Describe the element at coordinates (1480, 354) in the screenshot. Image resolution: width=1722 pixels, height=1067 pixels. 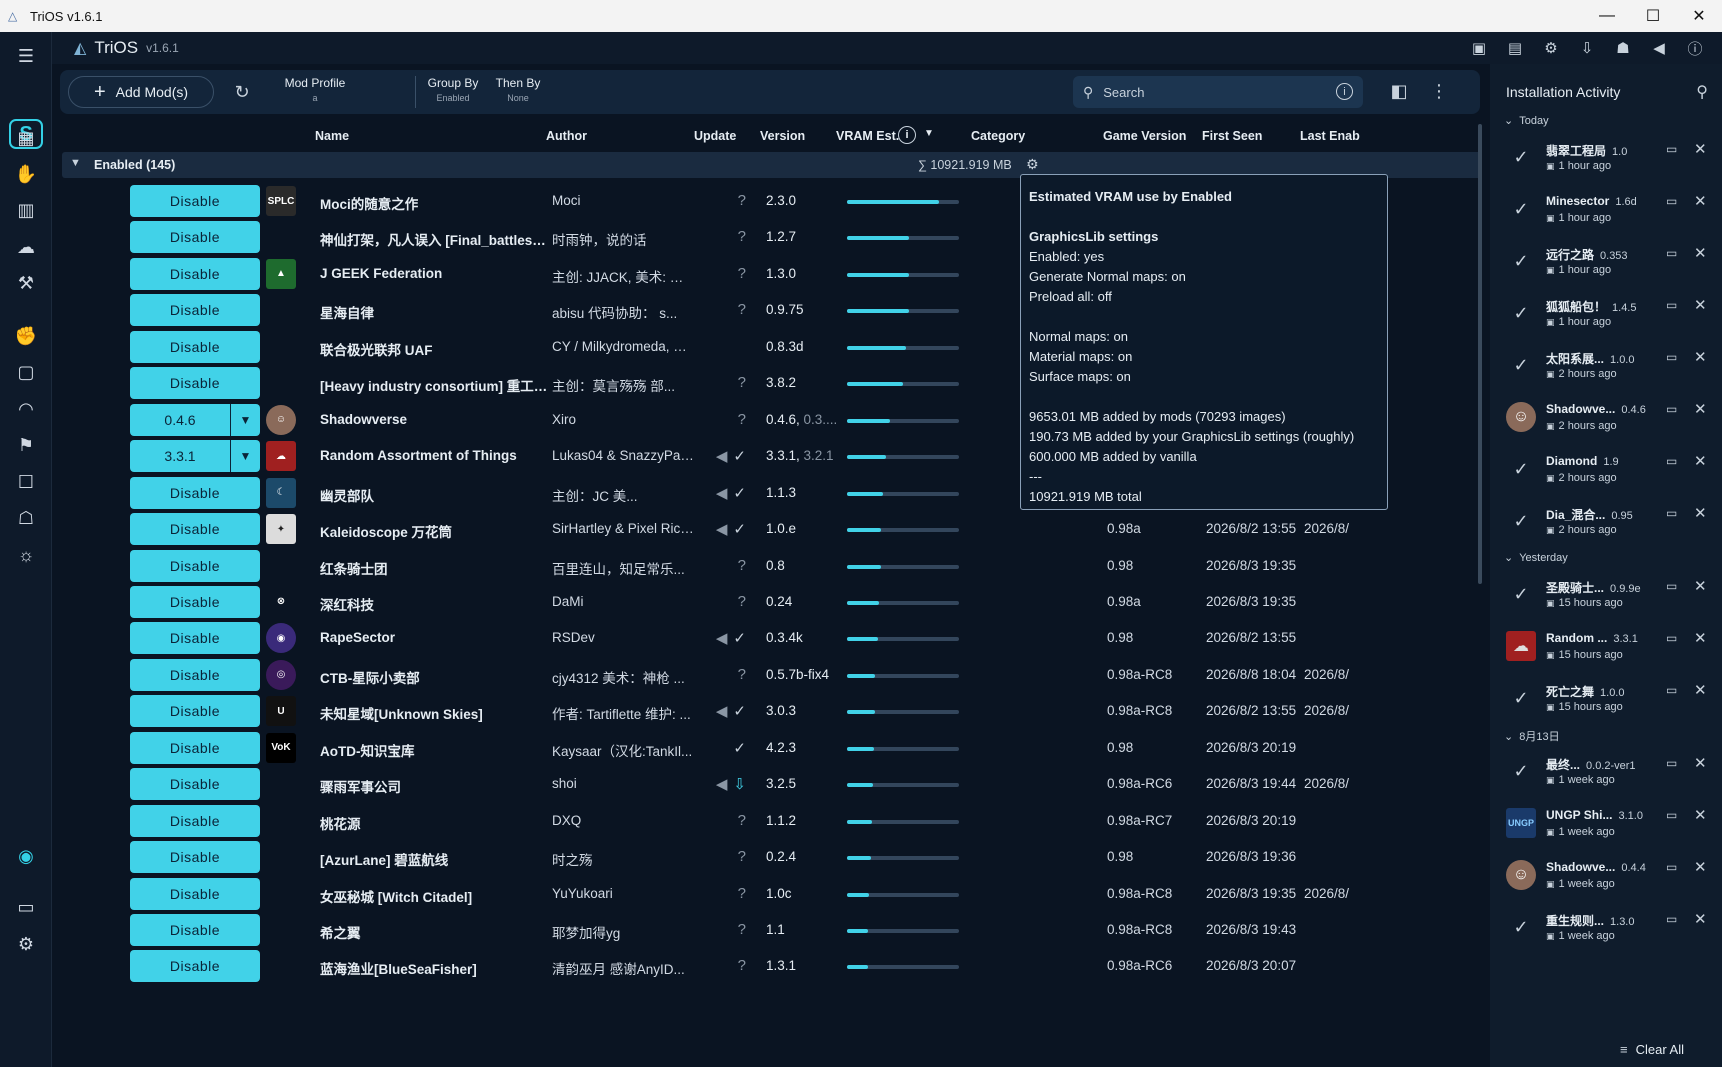
I see `table-scrollbar` at that location.